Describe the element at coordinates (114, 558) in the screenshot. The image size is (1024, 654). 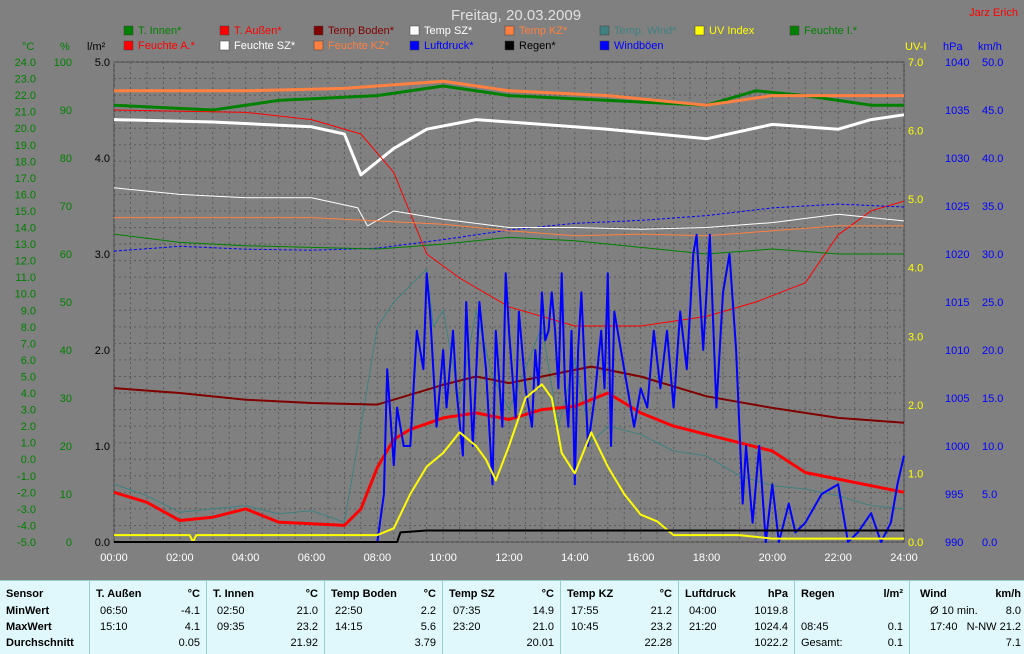
I see `x-tick-label: 00:00` at that location.